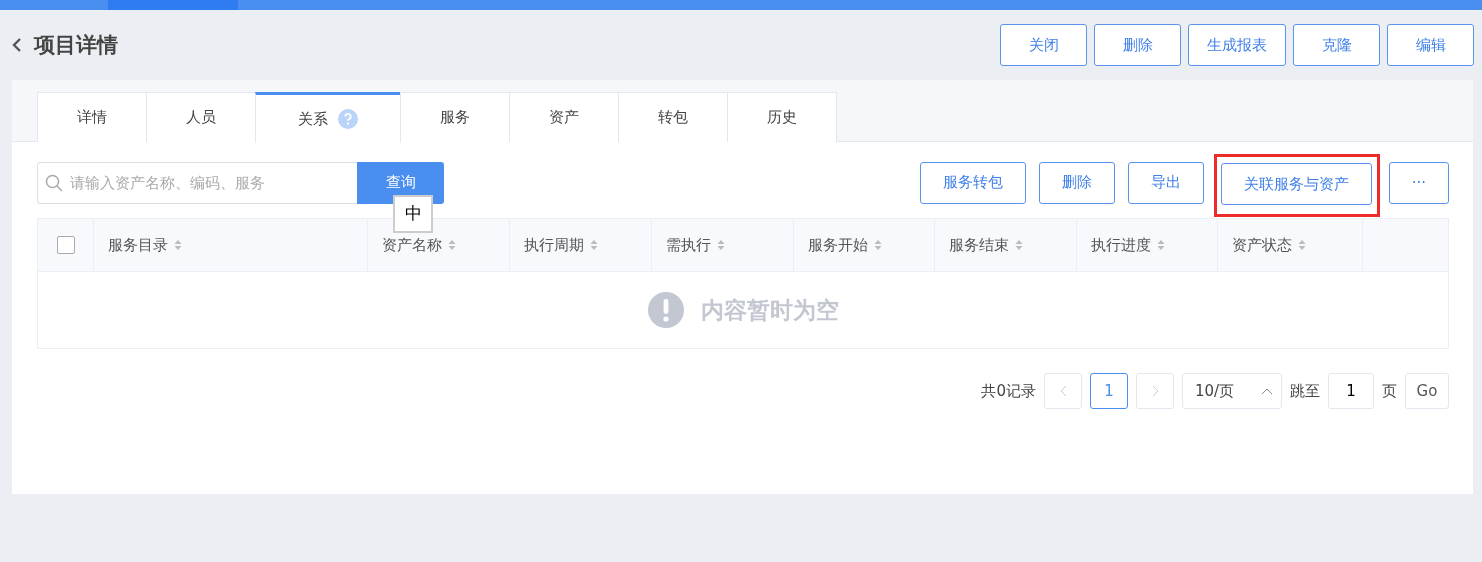 This screenshot has width=1482, height=562. Describe the element at coordinates (76, 45) in the screenshot. I see `page-title: 项目详情` at that location.